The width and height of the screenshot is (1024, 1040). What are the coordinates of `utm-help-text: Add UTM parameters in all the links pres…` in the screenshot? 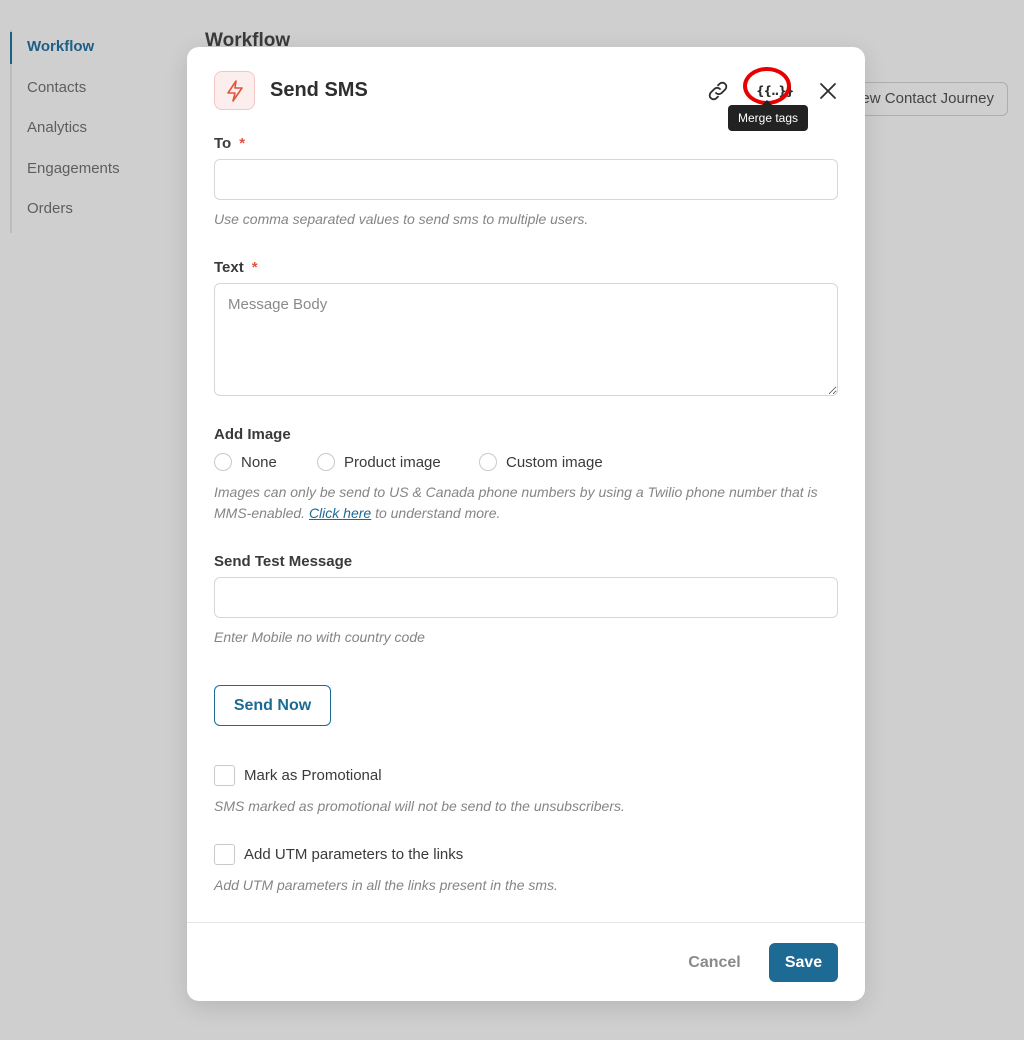 It's located at (386, 885).